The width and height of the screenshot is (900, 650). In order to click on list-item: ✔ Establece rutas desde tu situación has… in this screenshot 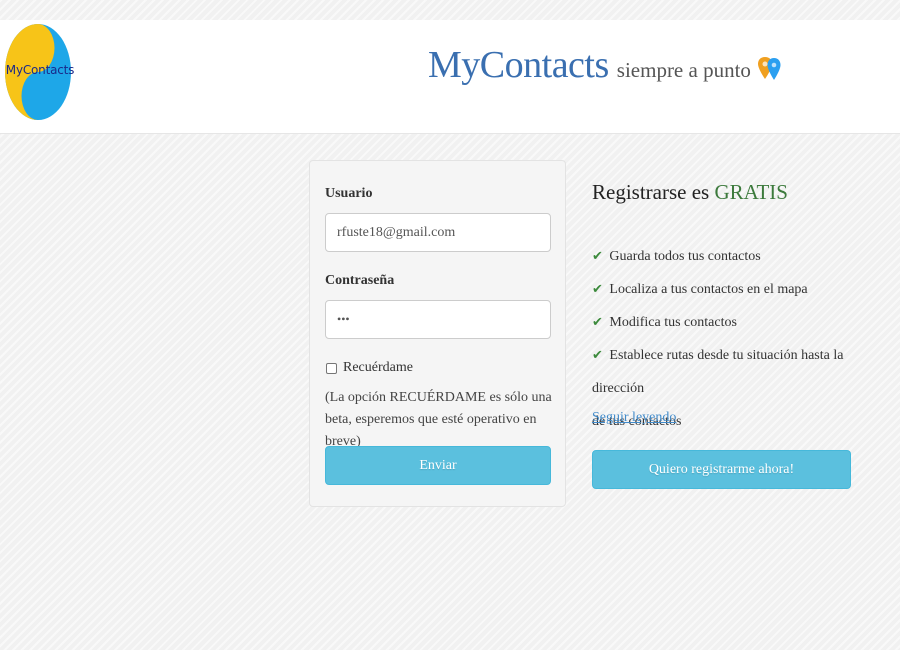, I will do `click(727, 372)`.